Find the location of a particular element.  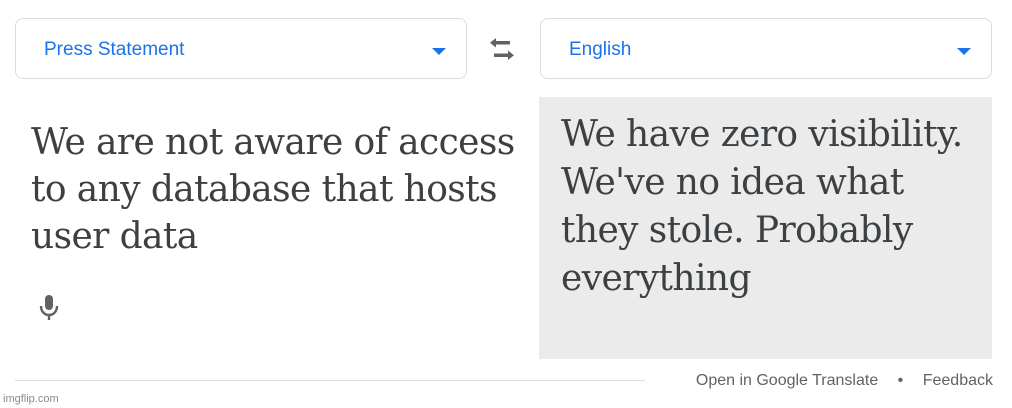

voice-input-button is located at coordinates (49, 308).